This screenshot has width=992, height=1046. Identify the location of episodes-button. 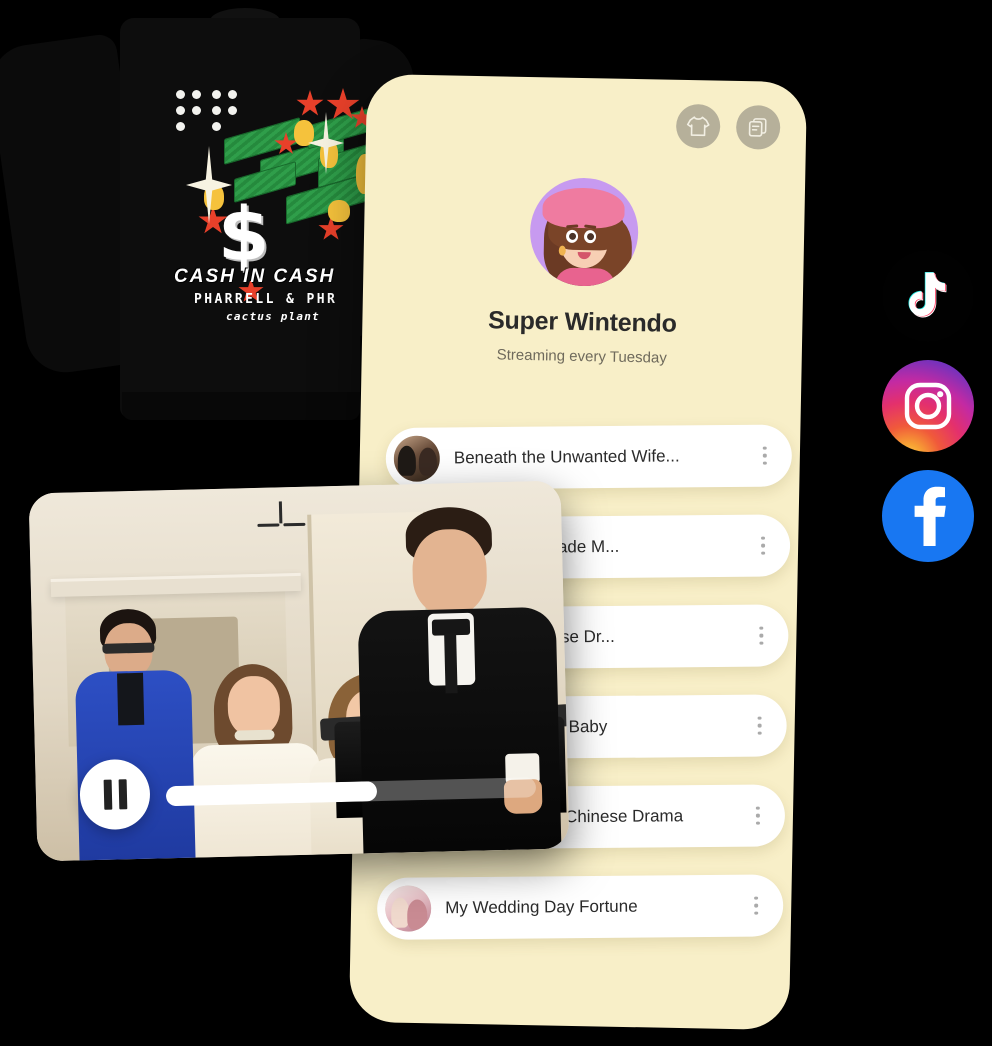
(758, 127).